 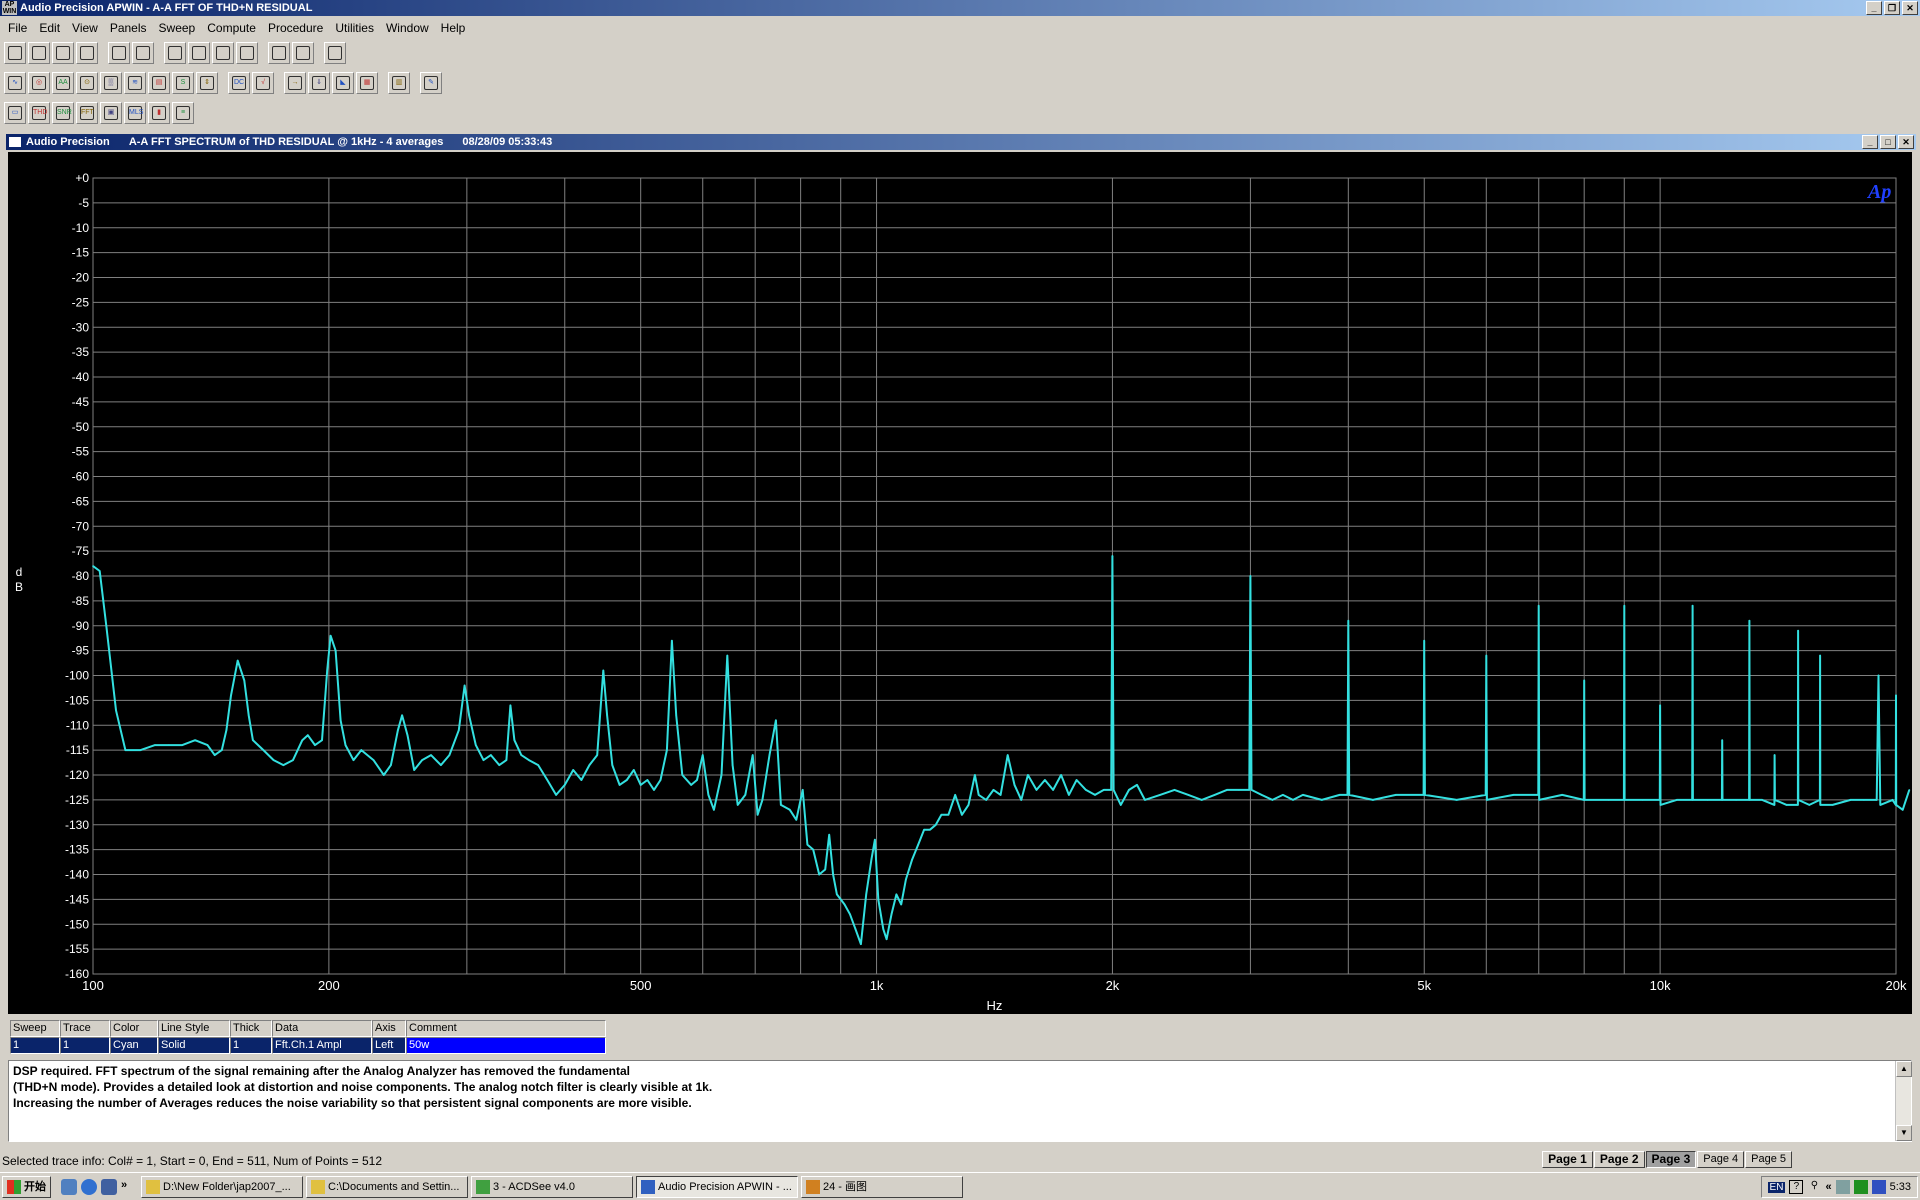 I want to click on menu-view: View, so click(x=85, y=28).